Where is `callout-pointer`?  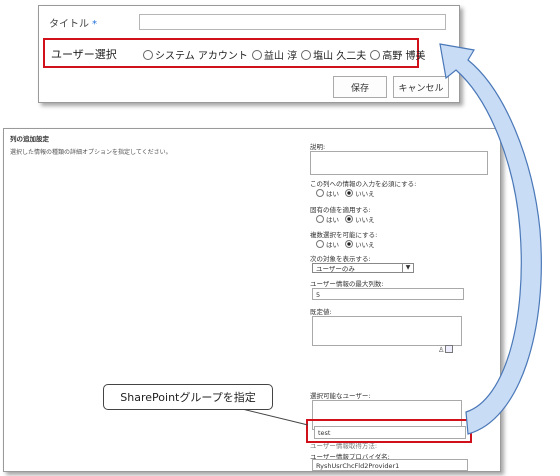
callout-pointer is located at coordinates (273, 416).